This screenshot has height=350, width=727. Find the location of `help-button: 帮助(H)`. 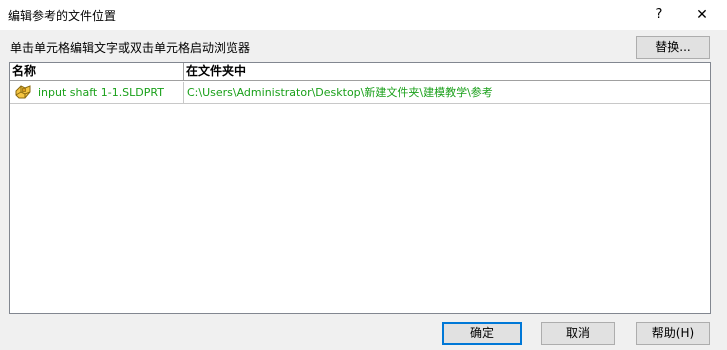

help-button: 帮助(H) is located at coordinates (673, 333).